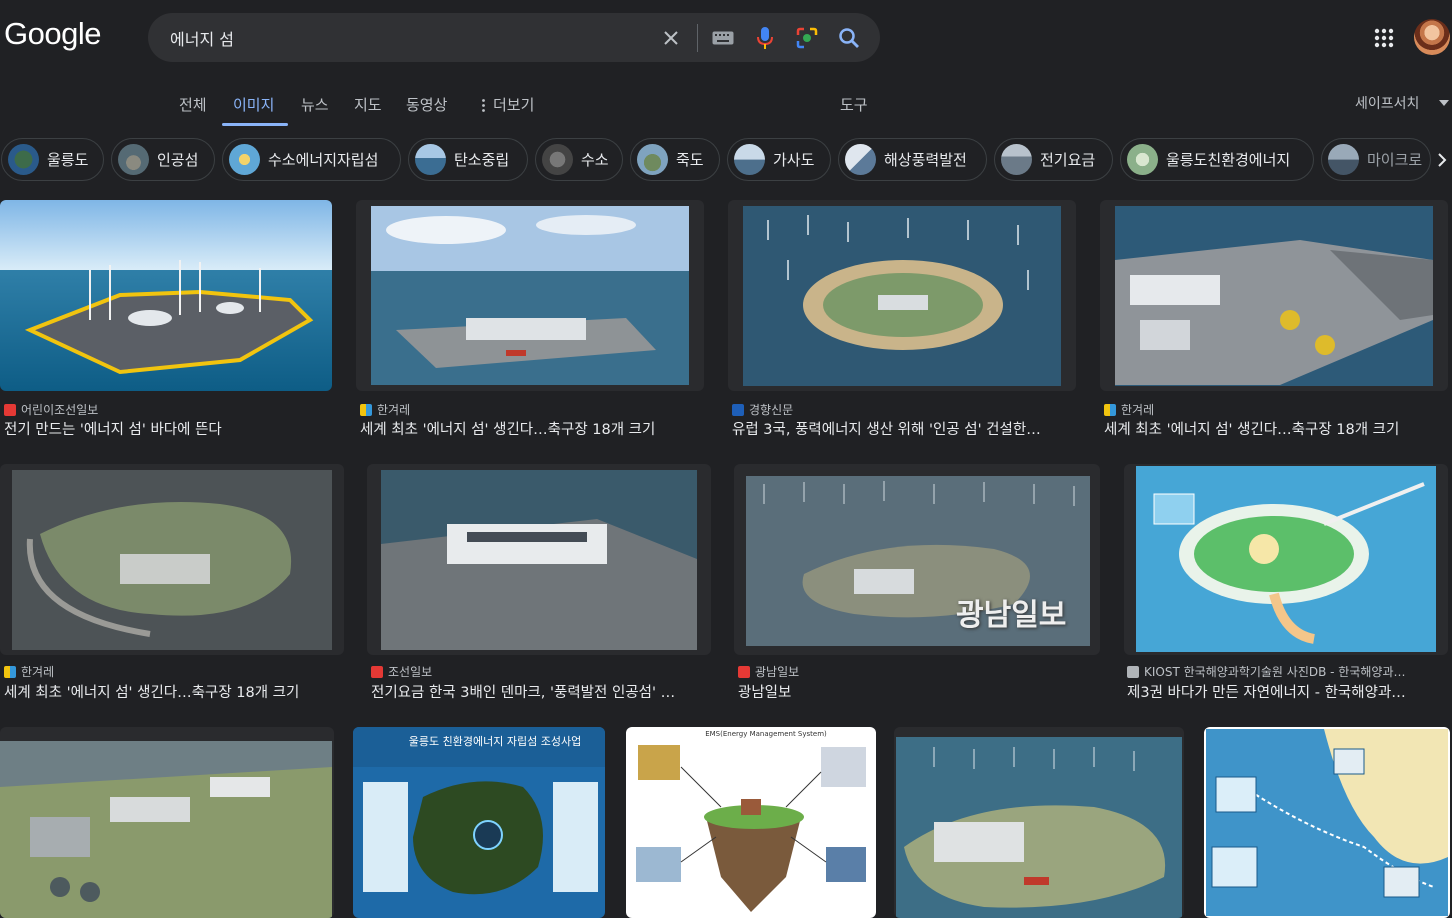 The image size is (1452, 918). I want to click on result-title: 광남일보, so click(918, 691).